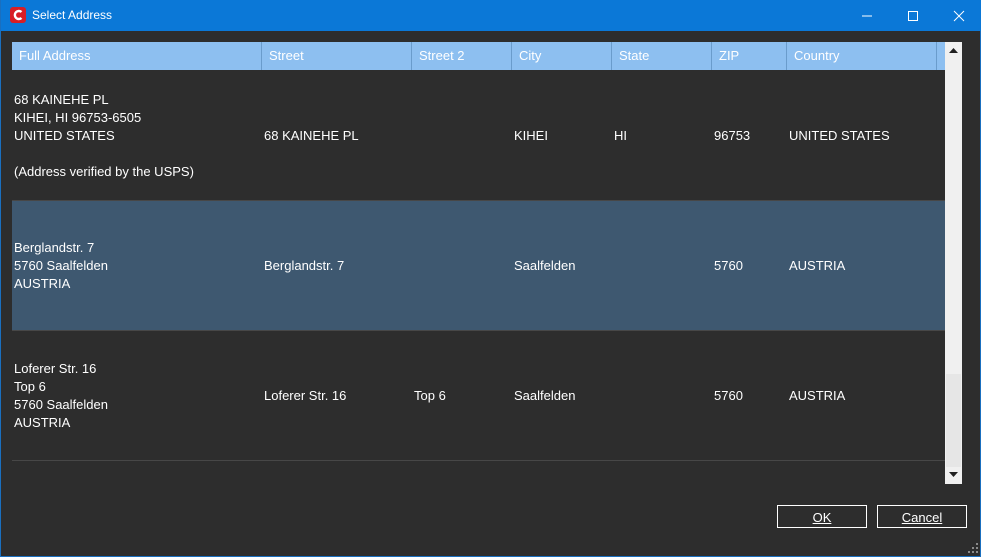 The image size is (981, 557). I want to click on street-cell: 68 KAINEHE PL, so click(311, 135).